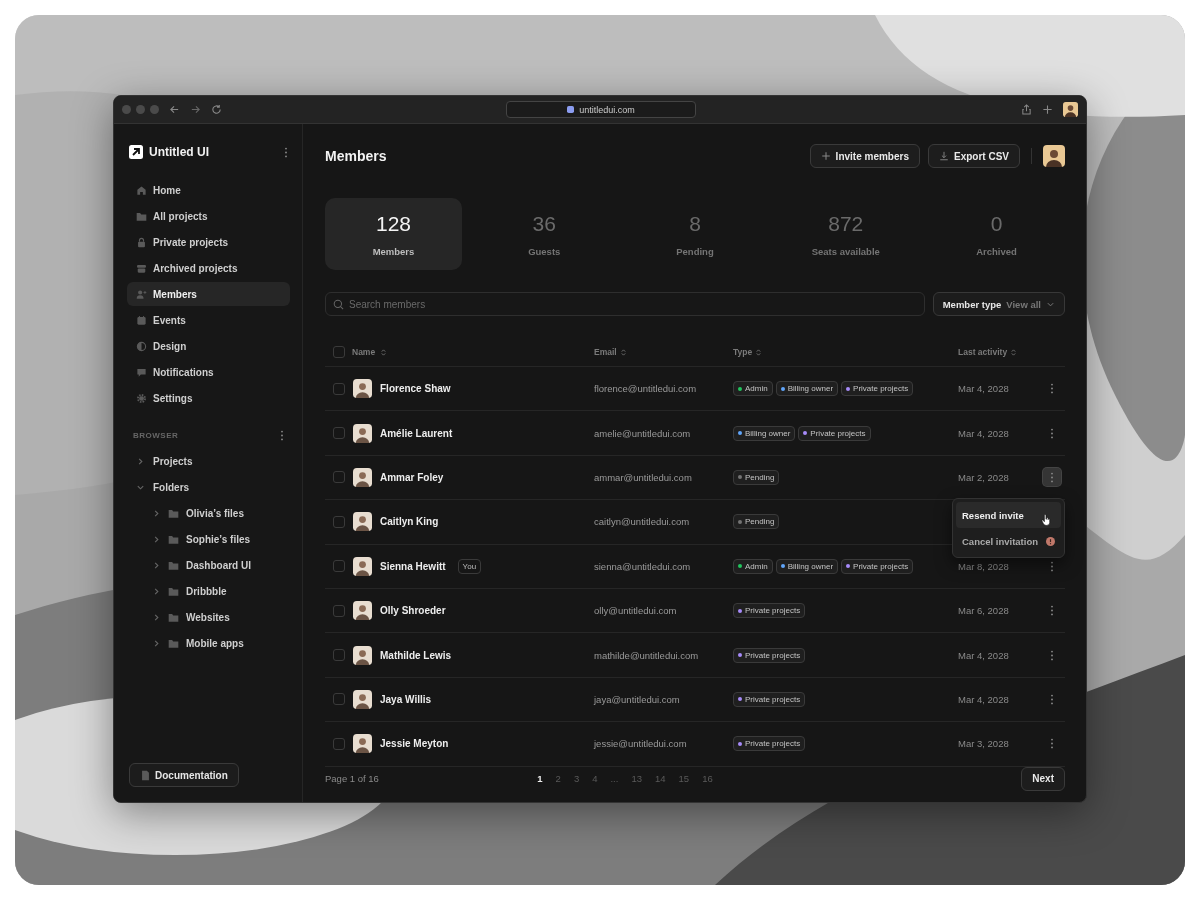 Image resolution: width=1200 pixels, height=900 pixels. What do you see at coordinates (208, 242) in the screenshot?
I see `nav-item: Private projects` at bounding box center [208, 242].